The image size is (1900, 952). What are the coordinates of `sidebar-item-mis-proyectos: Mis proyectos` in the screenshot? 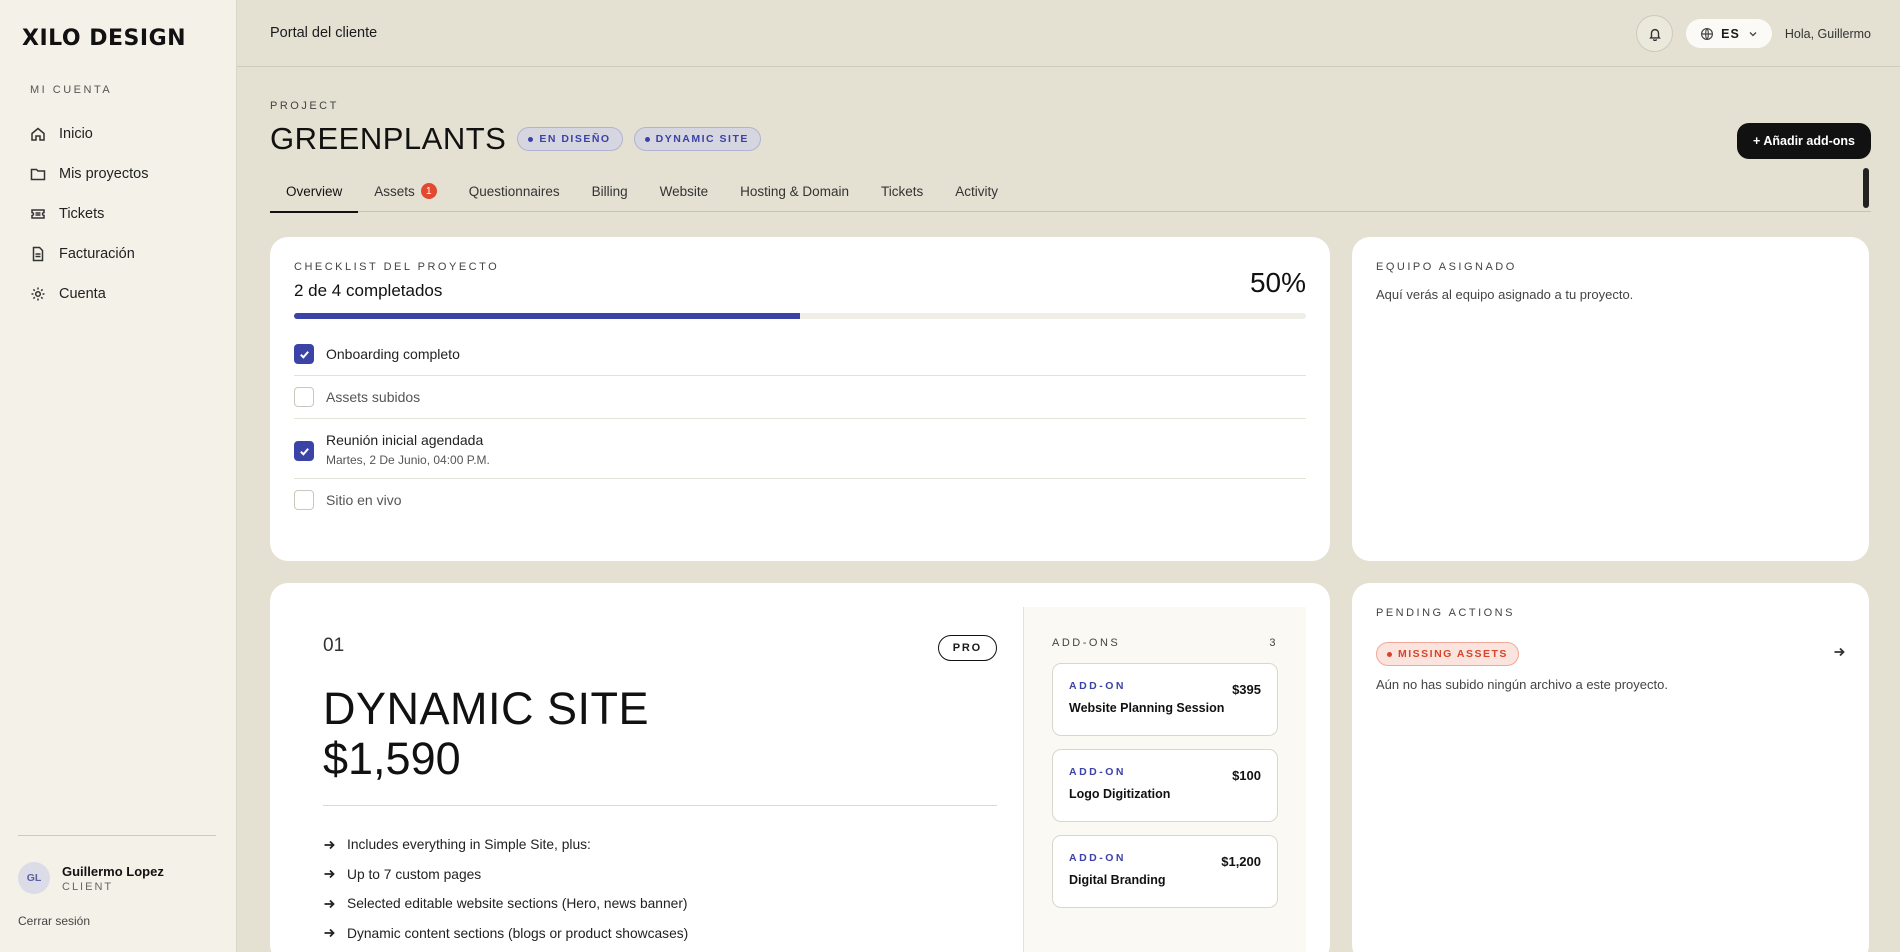 It's located at (125, 174).